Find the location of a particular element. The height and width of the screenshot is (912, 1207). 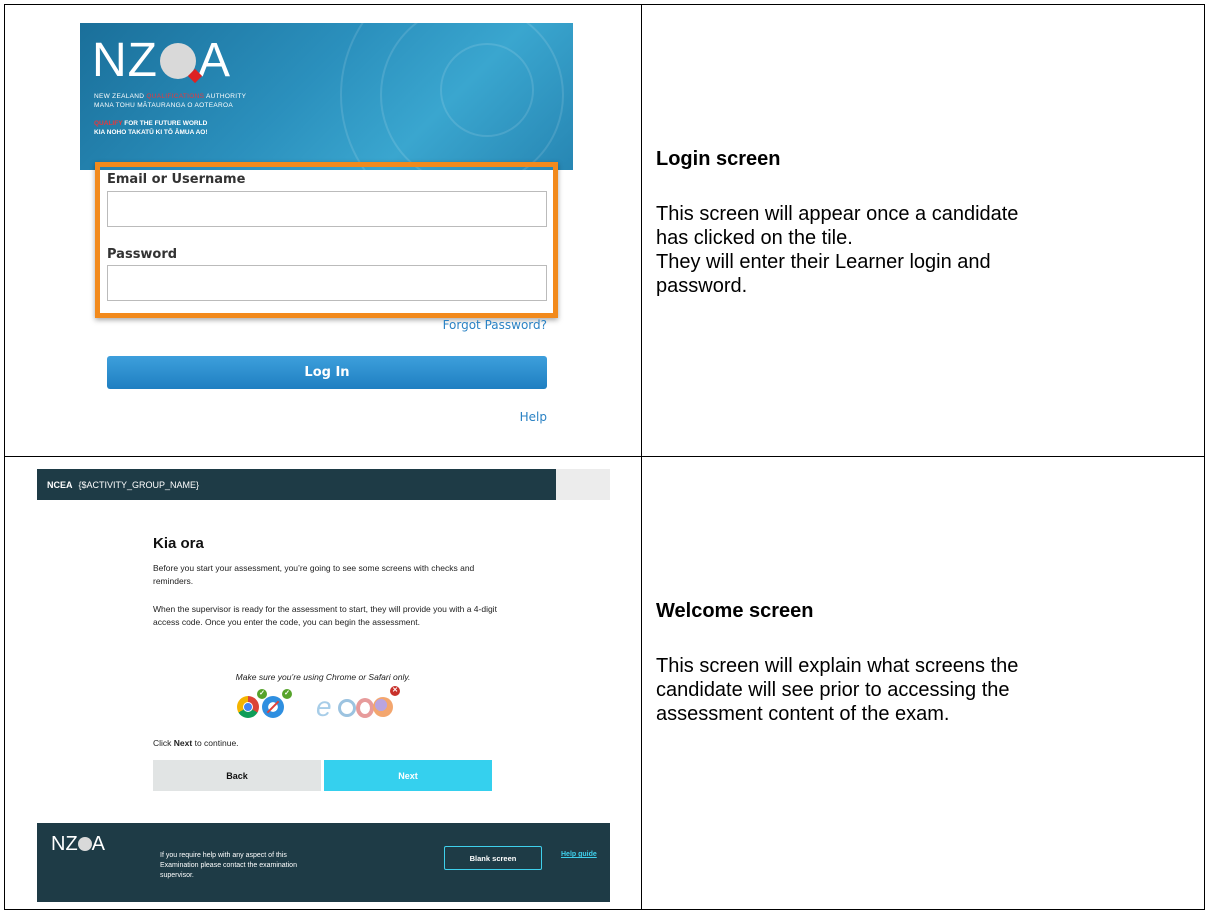

blank-screen-button: Blank screen is located at coordinates (493, 858).